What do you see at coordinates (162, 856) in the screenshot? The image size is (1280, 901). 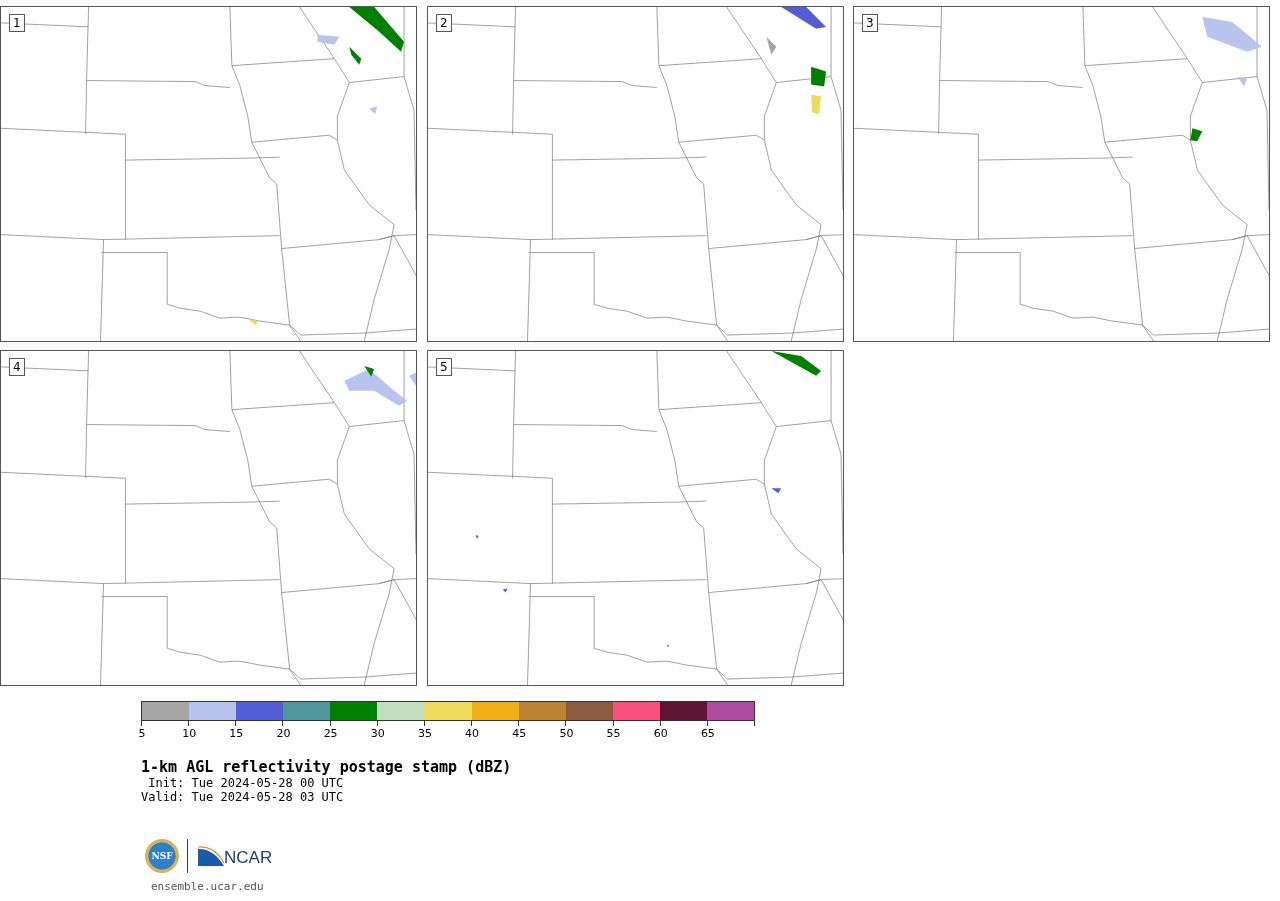 I see `nsf-logo: NSF` at bounding box center [162, 856].